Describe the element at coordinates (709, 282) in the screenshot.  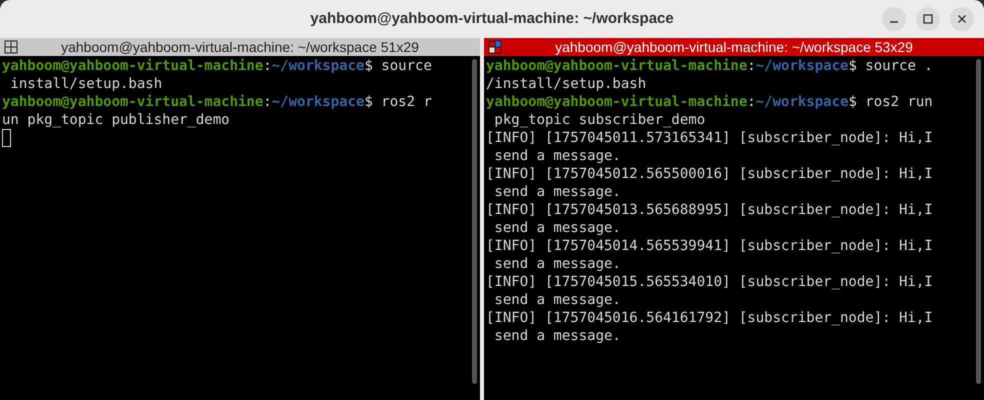
I see `terminal-line: [INFO] [1757045015.565534010] [subscriber_node]: Hi,I` at that location.